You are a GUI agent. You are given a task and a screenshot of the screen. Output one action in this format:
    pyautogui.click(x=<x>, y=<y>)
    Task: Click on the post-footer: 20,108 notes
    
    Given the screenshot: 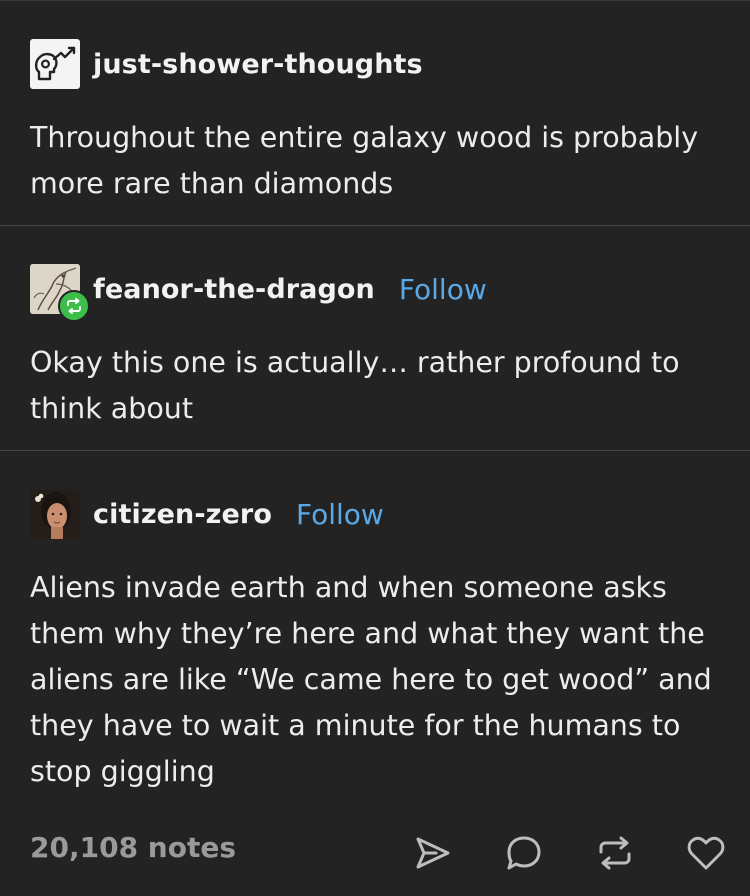 What is the action you would take?
    pyautogui.click(x=375, y=851)
    